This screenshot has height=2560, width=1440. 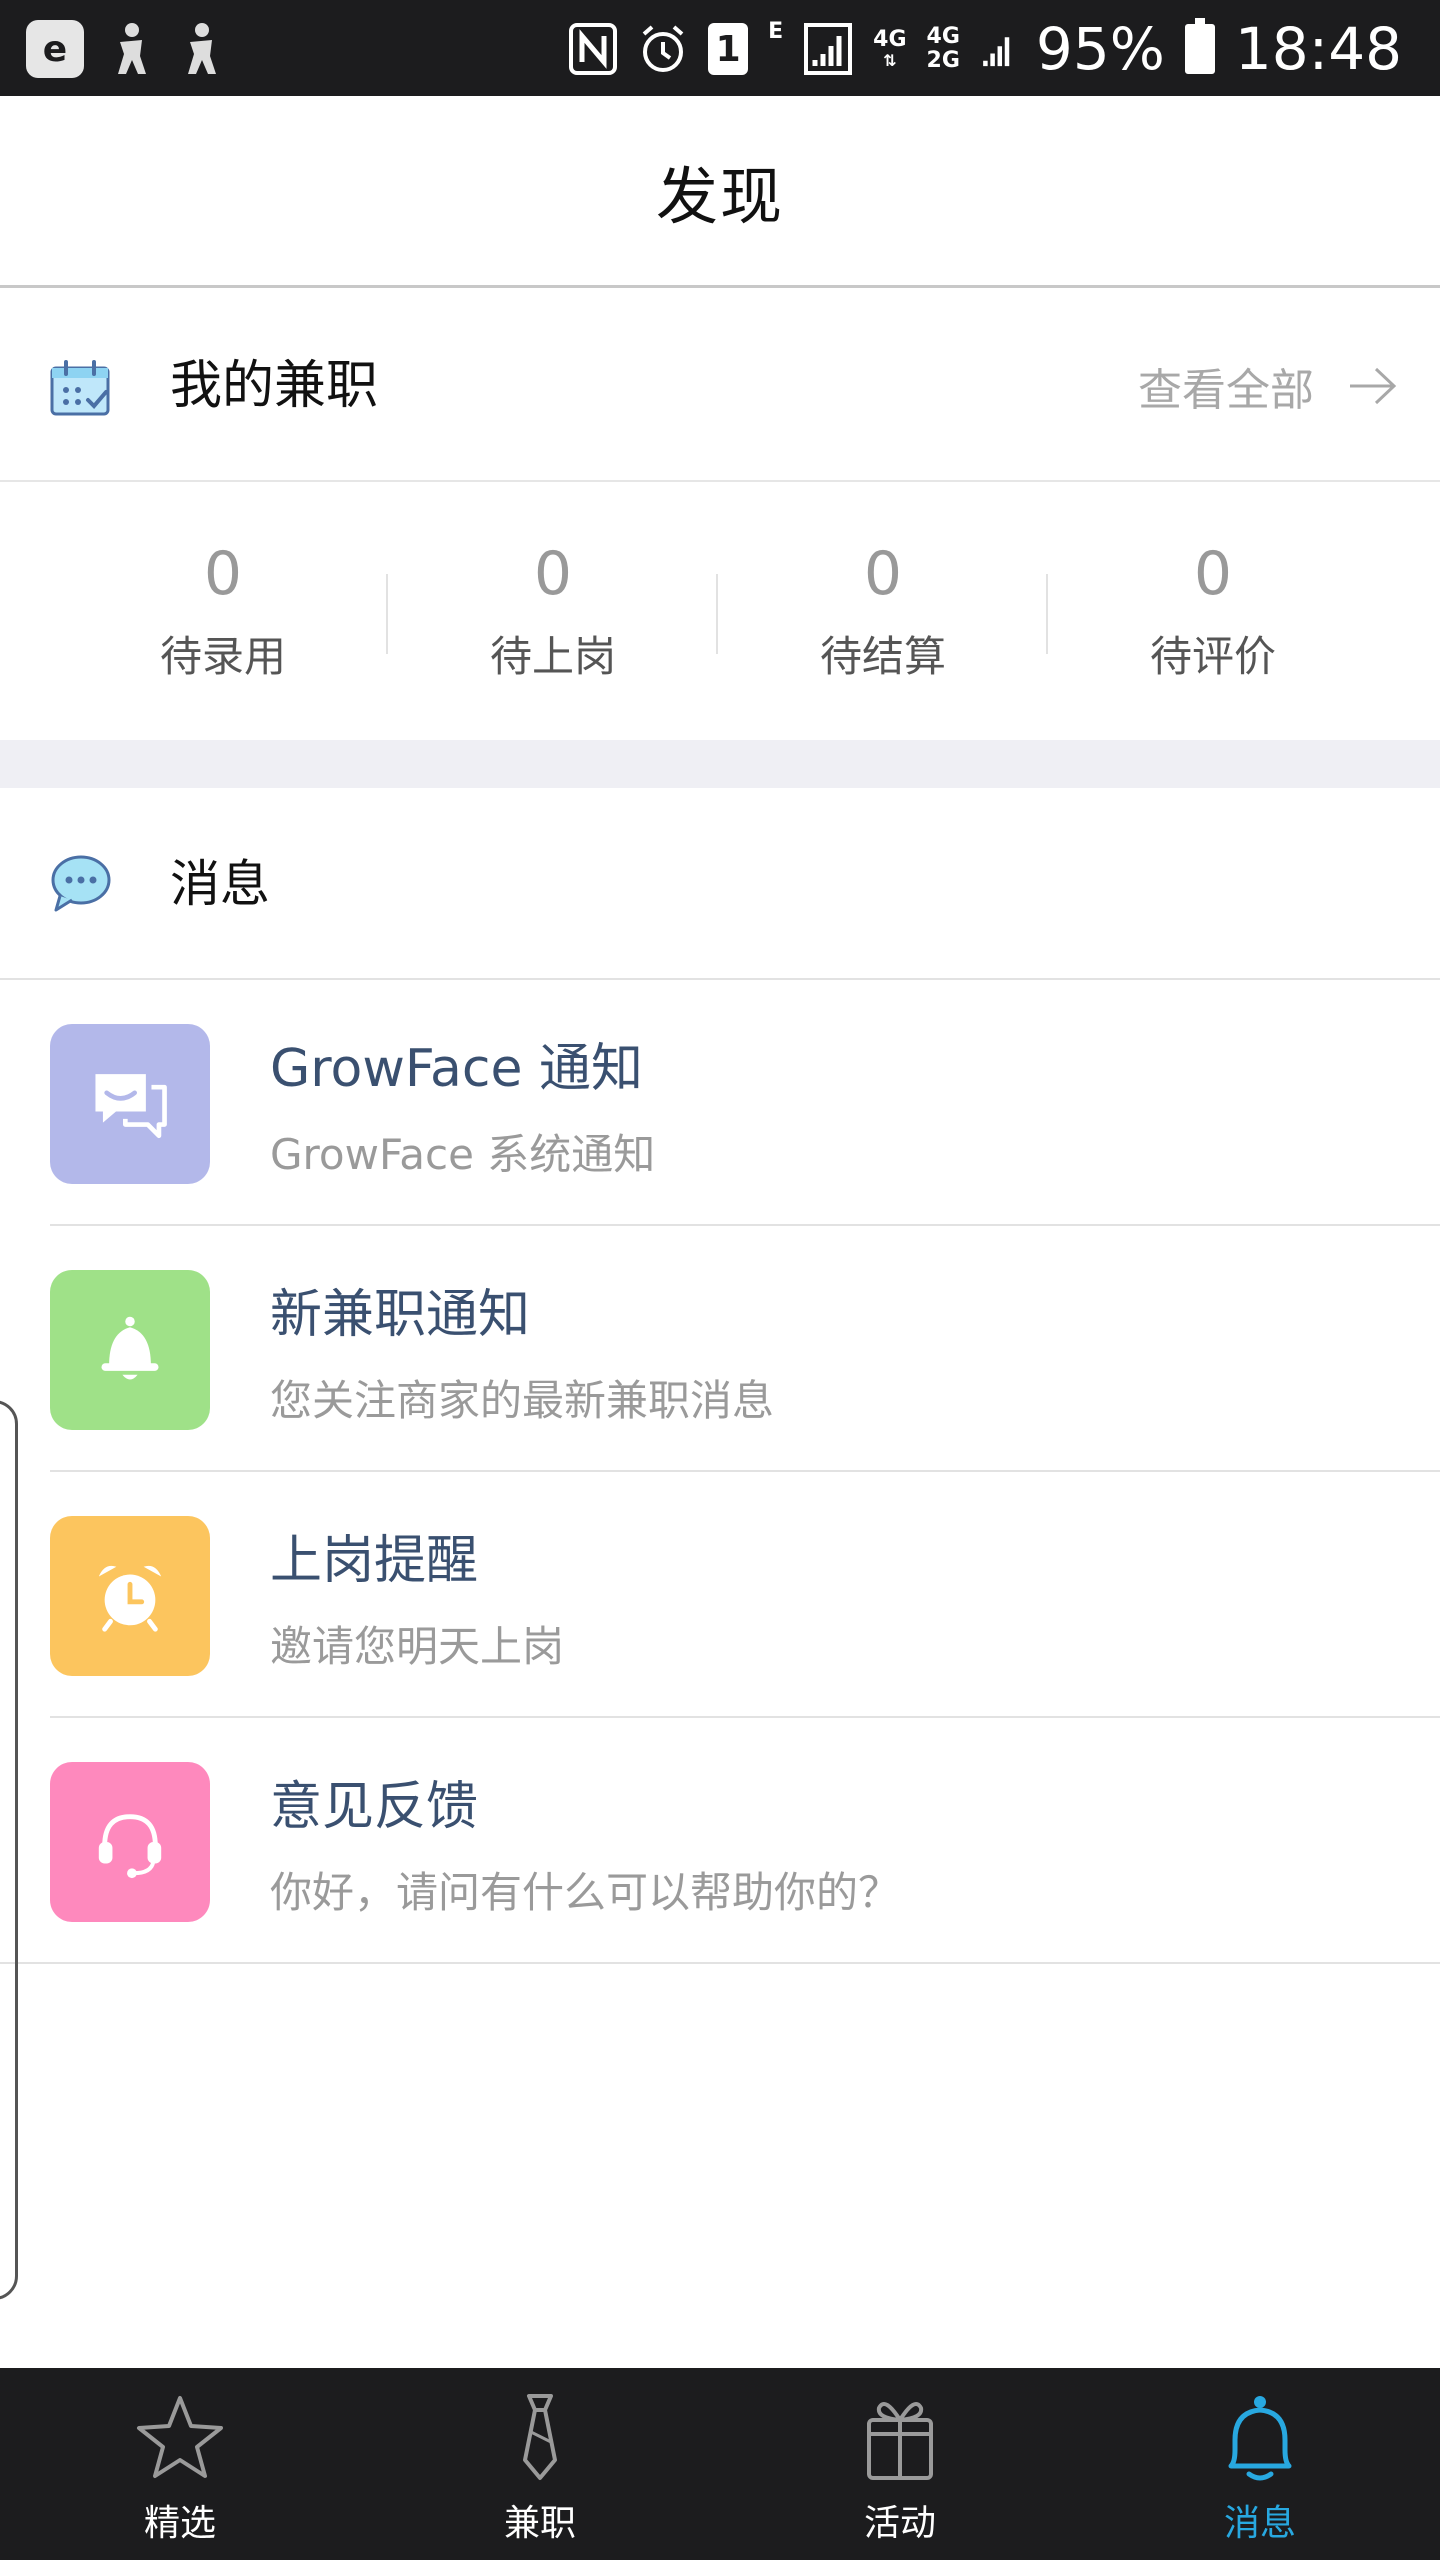 I want to click on message-item-new-job: 新兼职通知 您关注商家的最新兼职消息, so click(x=720, y=1349).